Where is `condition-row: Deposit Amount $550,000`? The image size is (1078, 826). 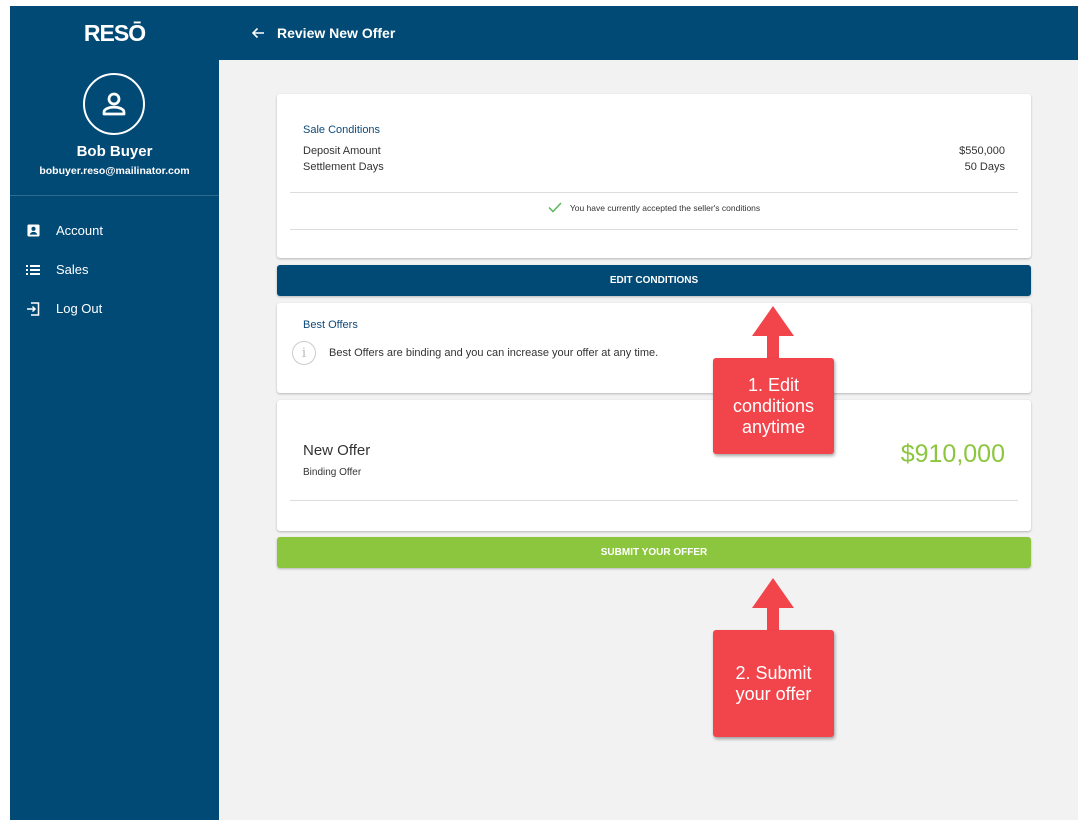
condition-row: Deposit Amount $550,000 is located at coordinates (654, 151).